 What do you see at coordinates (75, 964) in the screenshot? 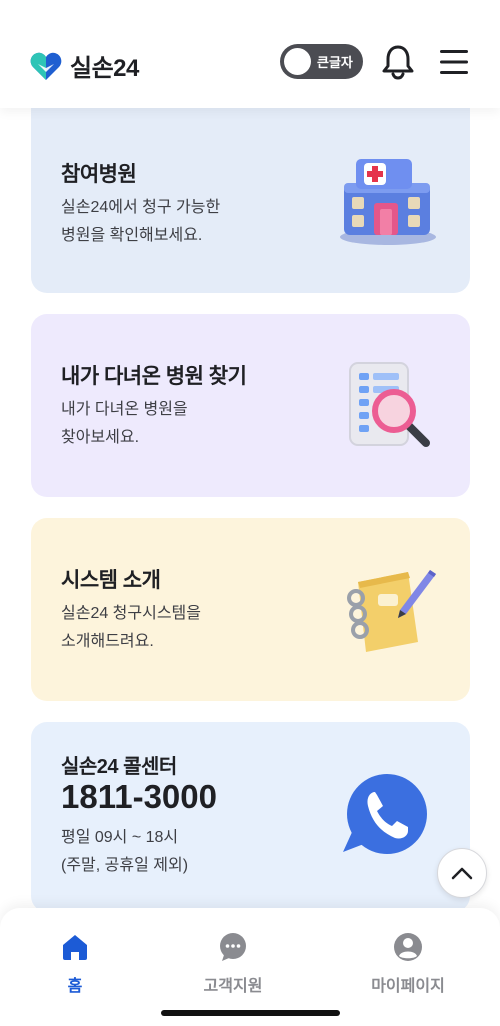
I see `nav-item-home: 홈` at bounding box center [75, 964].